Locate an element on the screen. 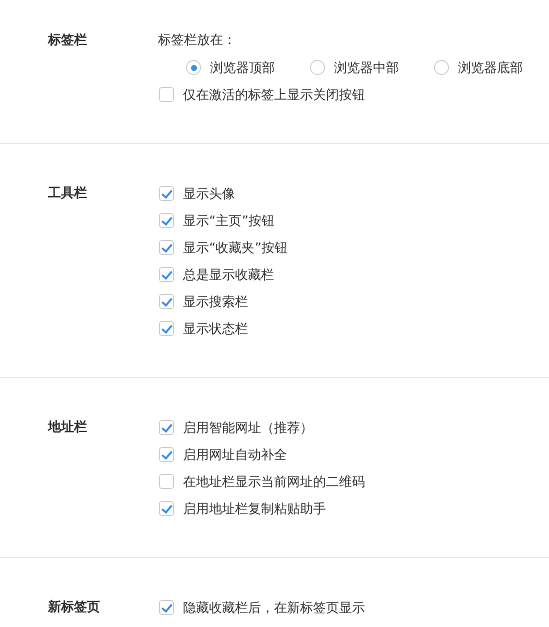 The image size is (549, 627). section-title: 标签栏 is located at coordinates (68, 41).